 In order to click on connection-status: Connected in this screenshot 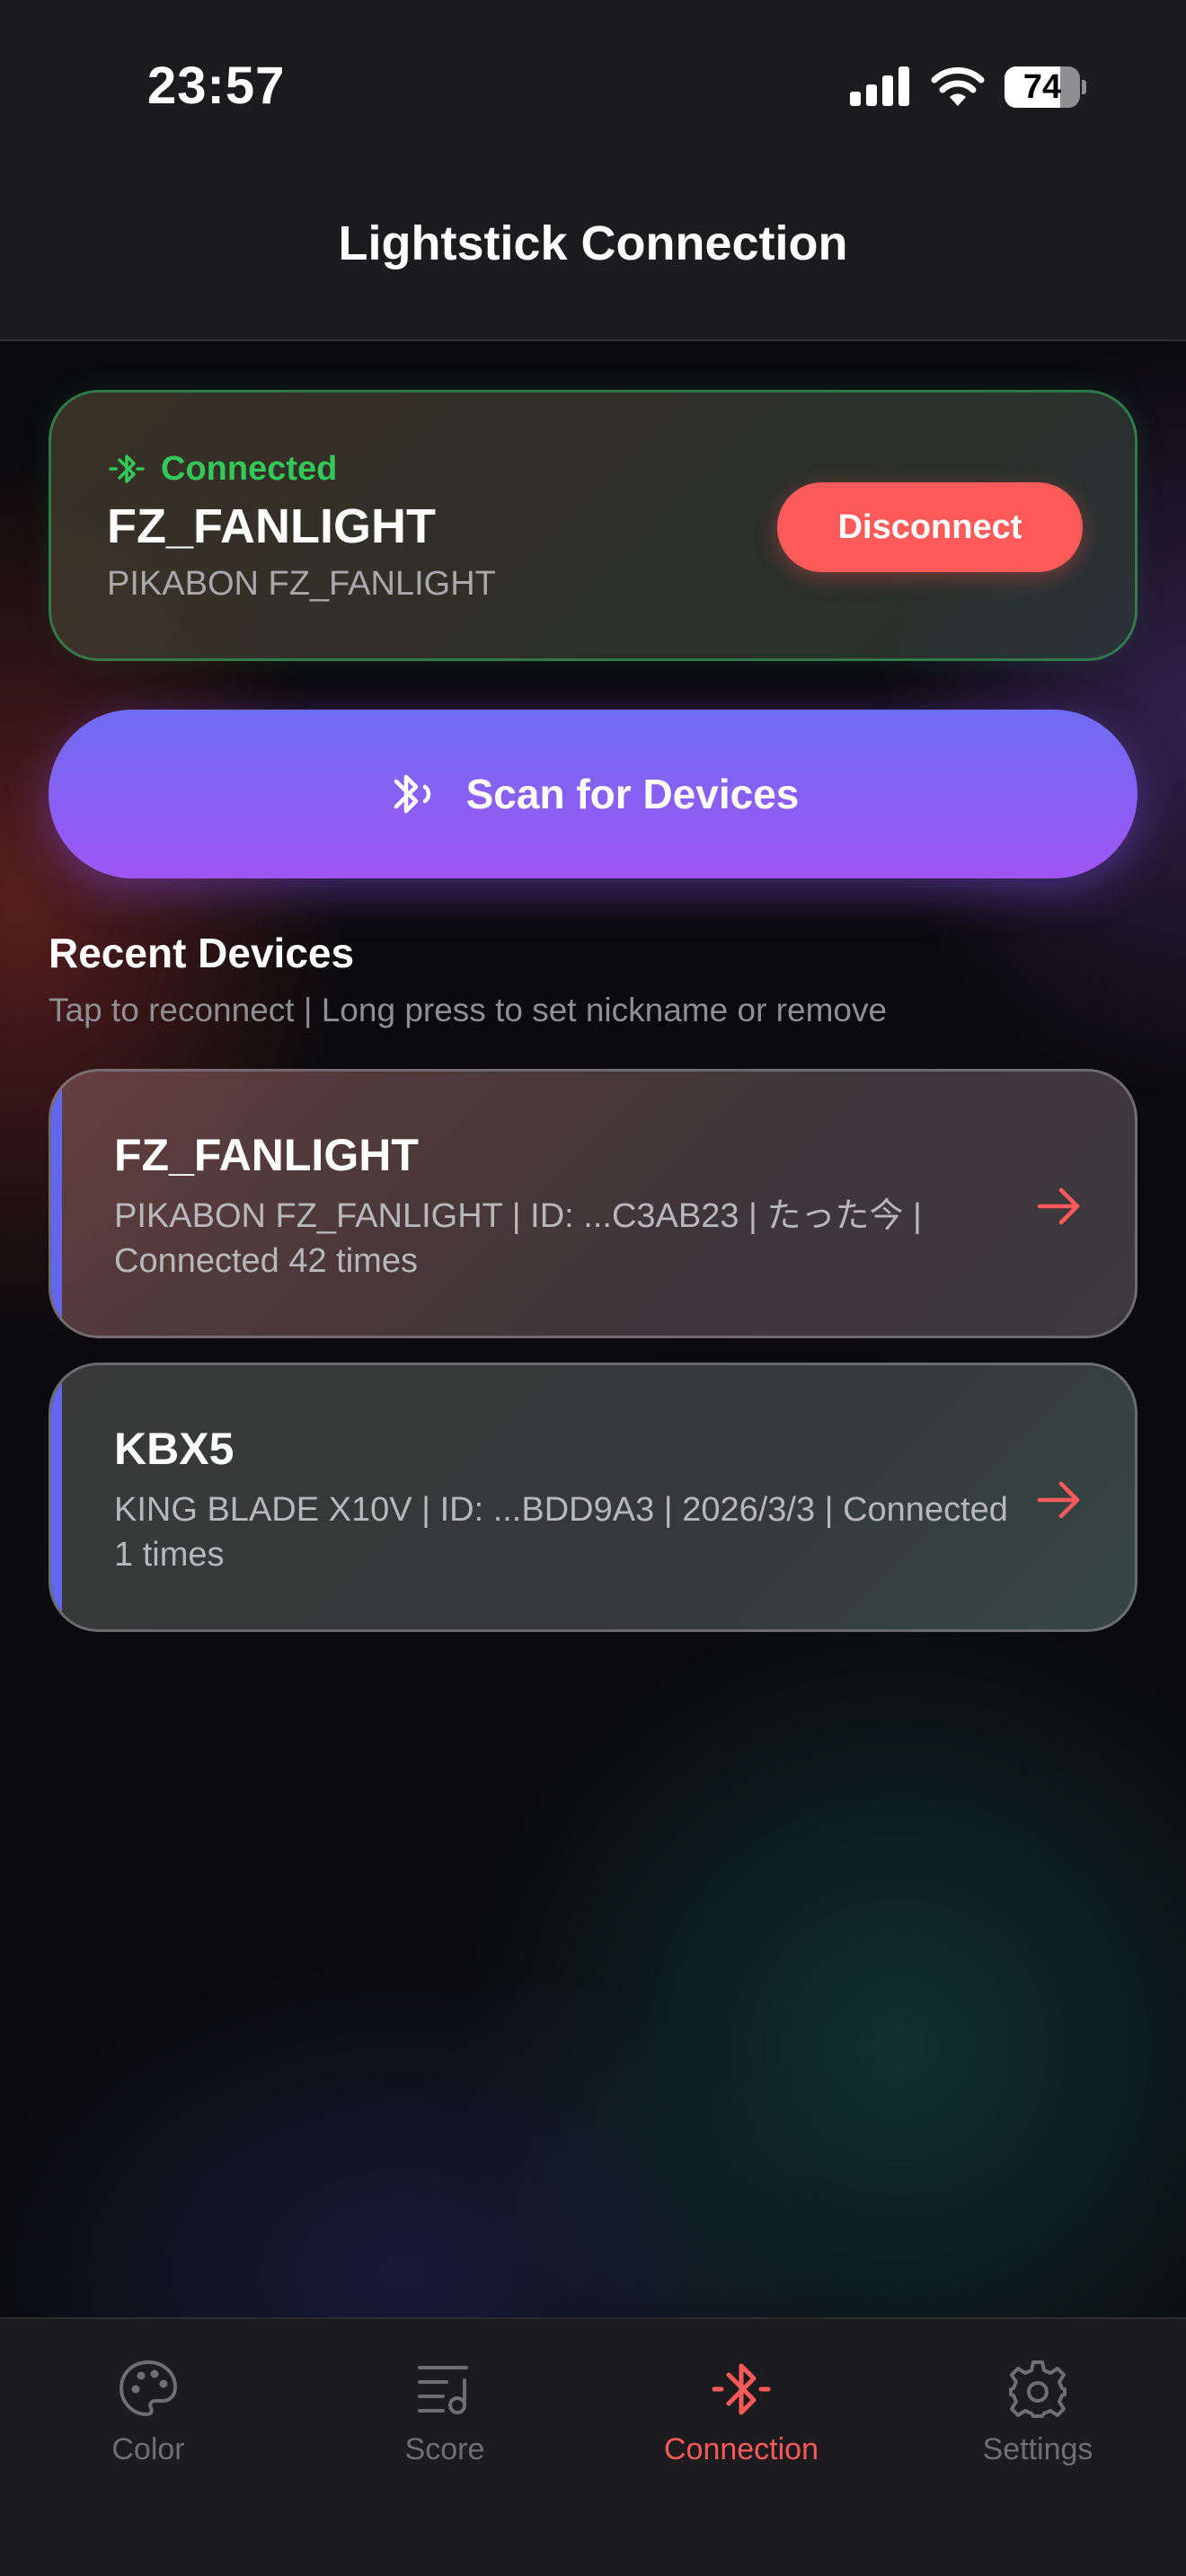, I will do `click(222, 469)`.